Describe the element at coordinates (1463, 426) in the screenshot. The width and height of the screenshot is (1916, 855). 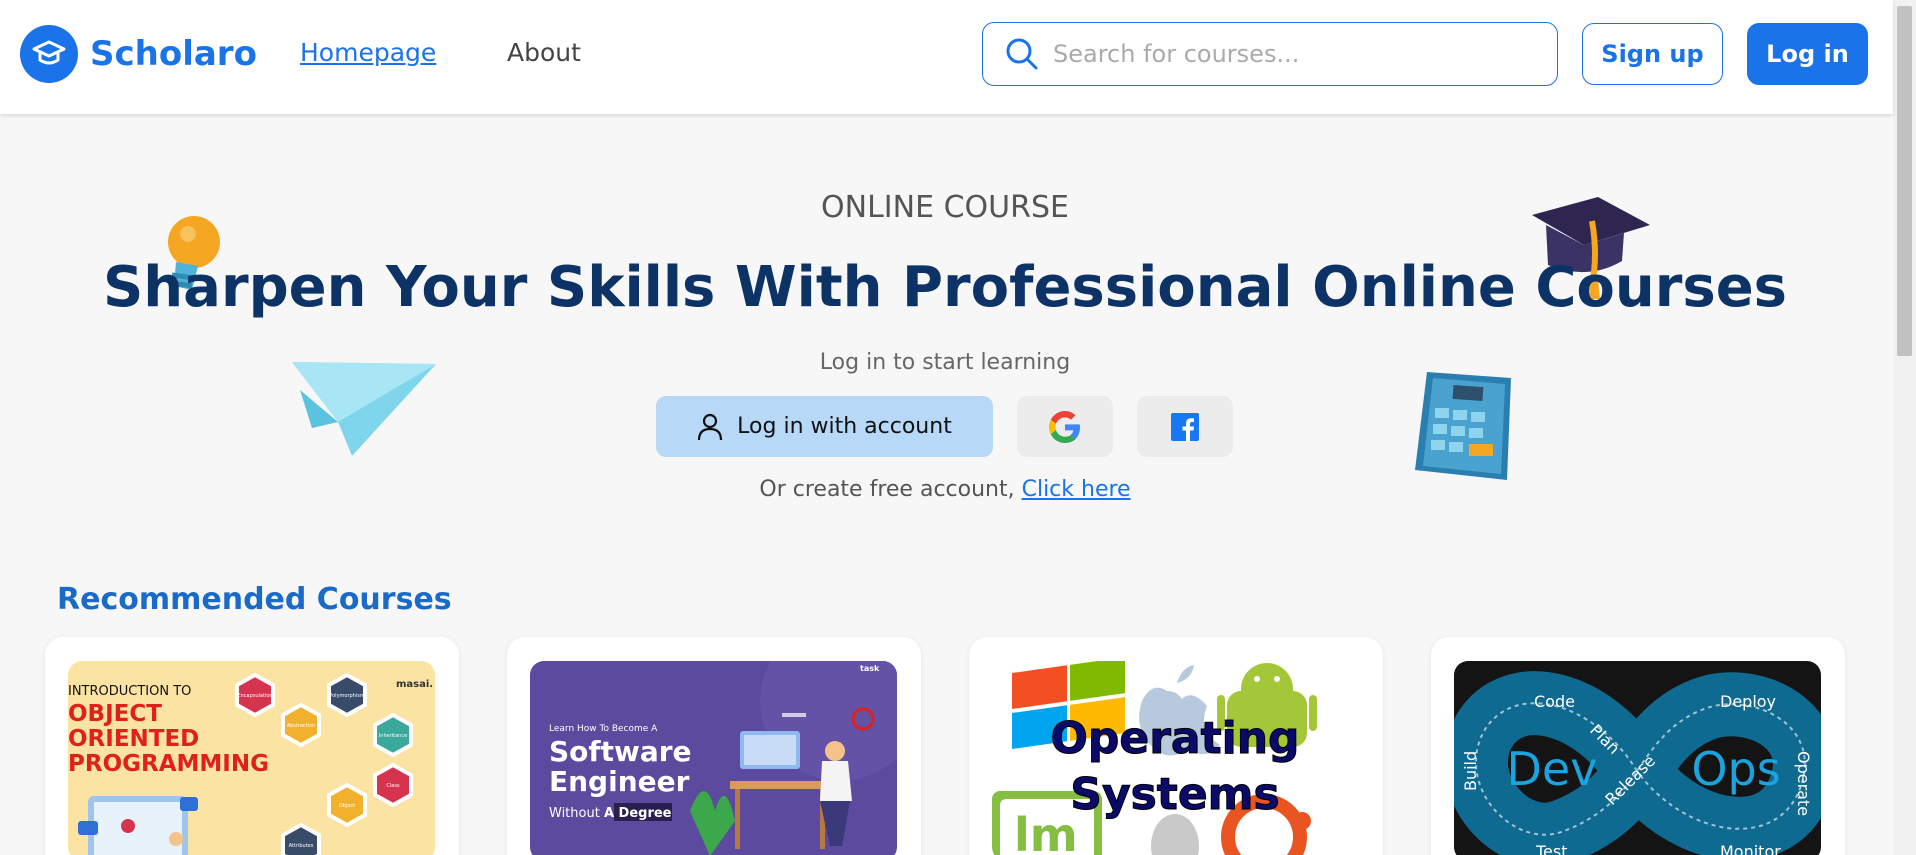
I see `calculator-icon` at that location.